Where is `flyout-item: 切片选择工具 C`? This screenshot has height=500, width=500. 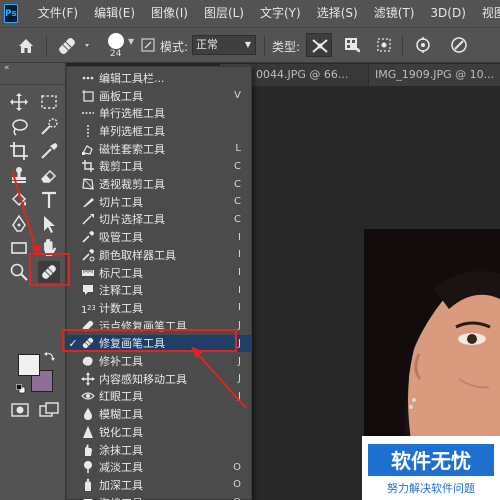 flyout-item: 切片选择工具 C is located at coordinates (159, 220).